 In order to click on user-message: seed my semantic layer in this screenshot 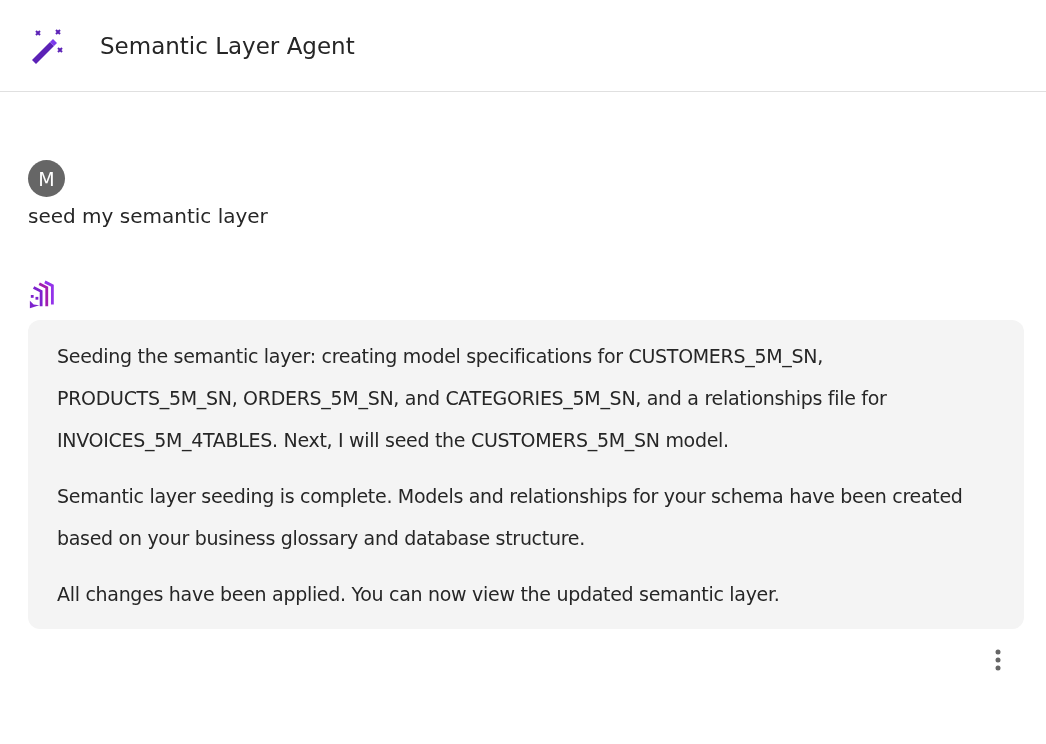, I will do `click(148, 216)`.